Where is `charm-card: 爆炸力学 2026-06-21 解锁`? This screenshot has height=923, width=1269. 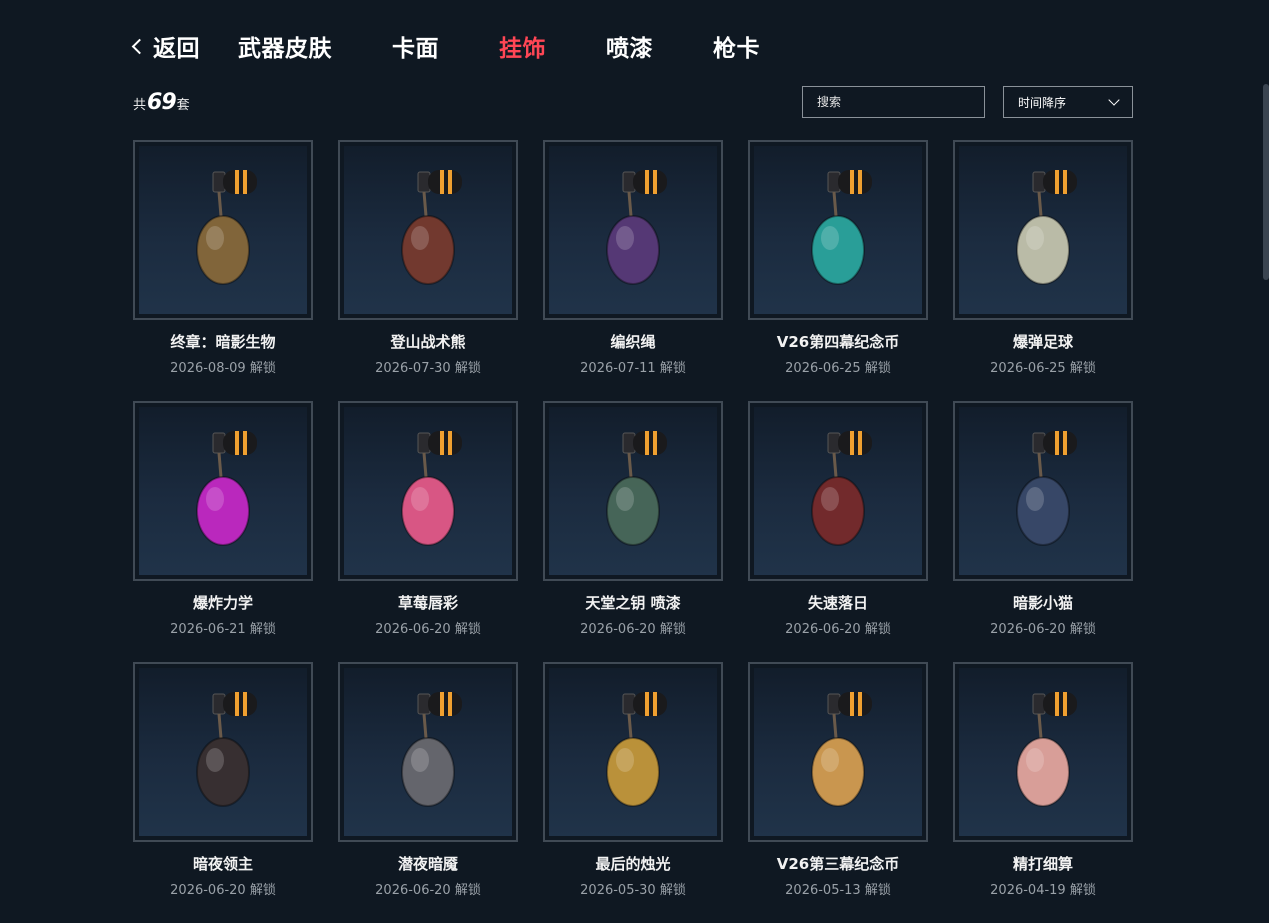
charm-card: 爆炸力学 2026-06-21 解锁 is located at coordinates (223, 531).